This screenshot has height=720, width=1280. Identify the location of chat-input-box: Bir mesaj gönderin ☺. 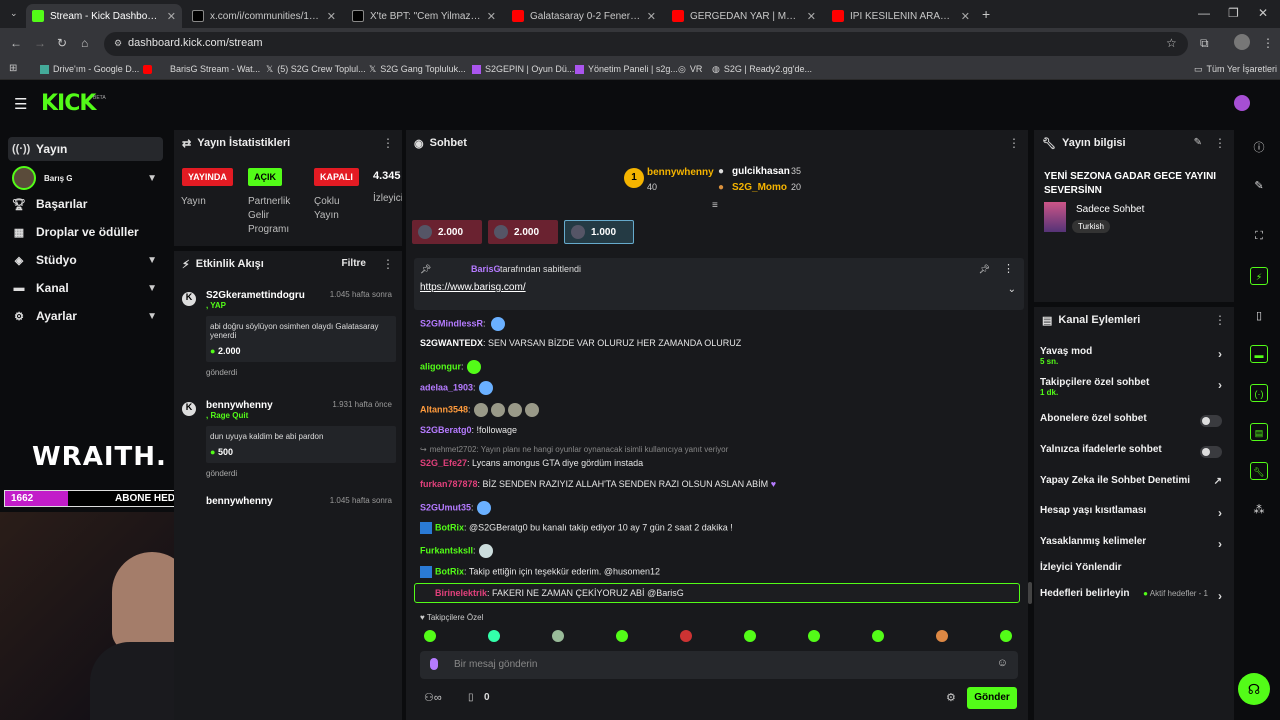
(719, 665).